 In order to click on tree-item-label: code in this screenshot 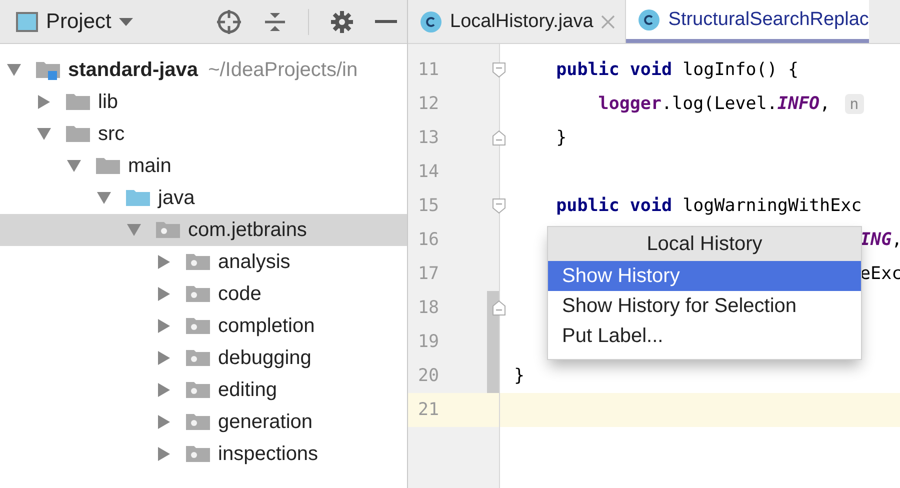, I will do `click(240, 294)`.